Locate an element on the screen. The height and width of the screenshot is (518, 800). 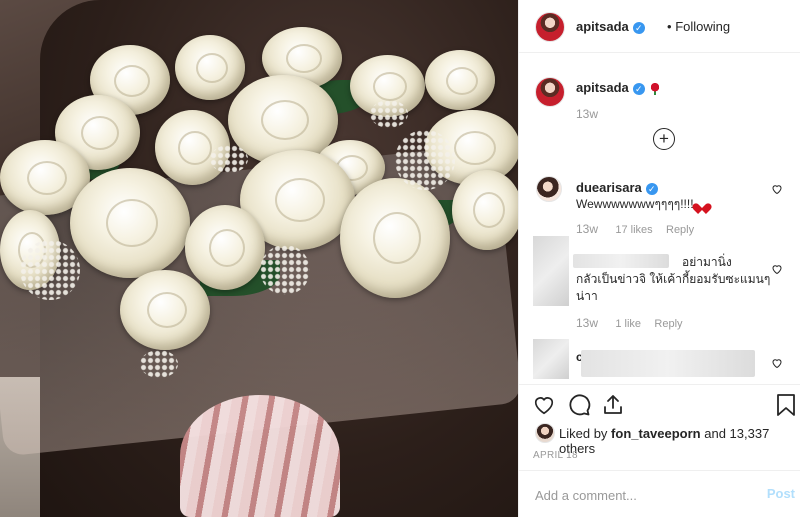
comment-username: duearisara is located at coordinates (609, 187).